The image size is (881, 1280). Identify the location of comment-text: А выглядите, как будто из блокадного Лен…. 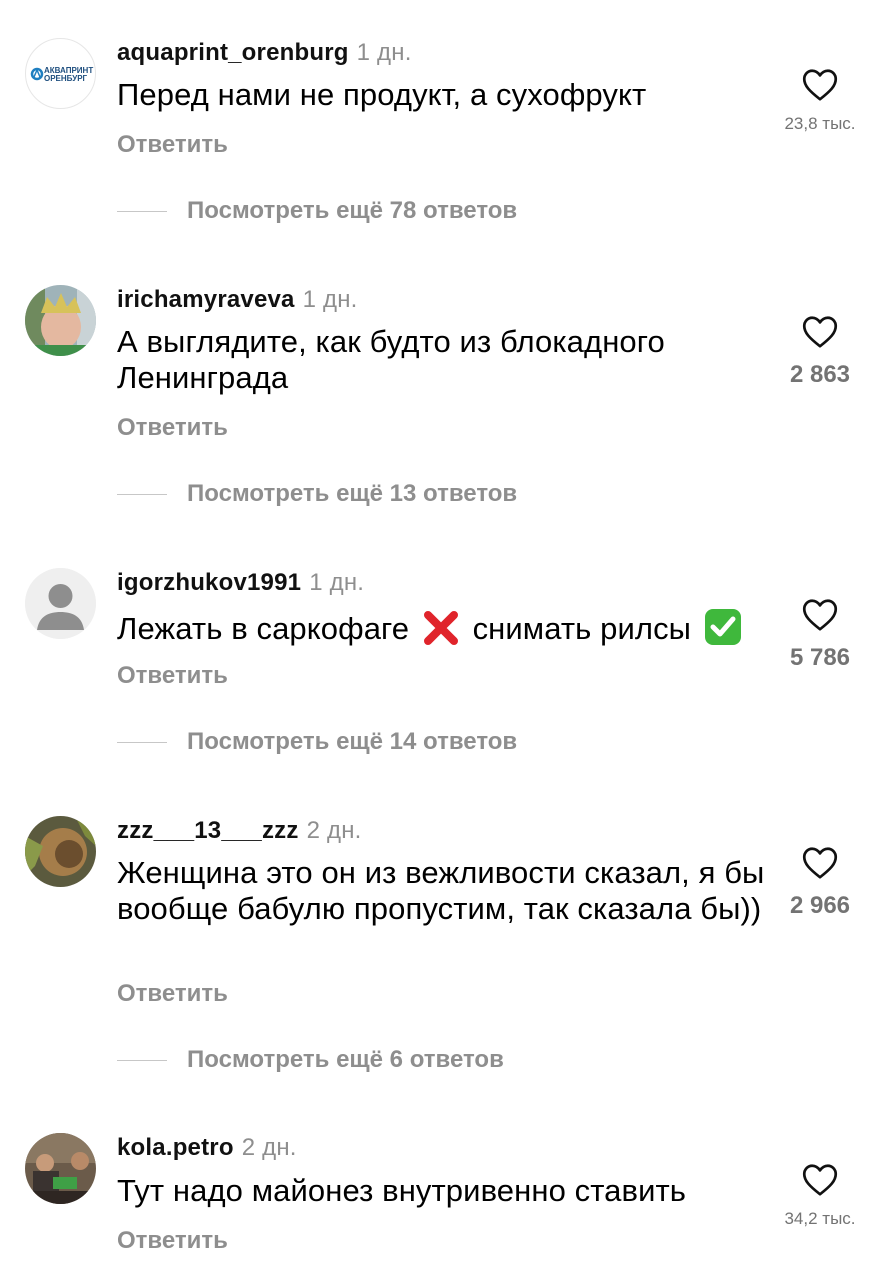
(391, 359).